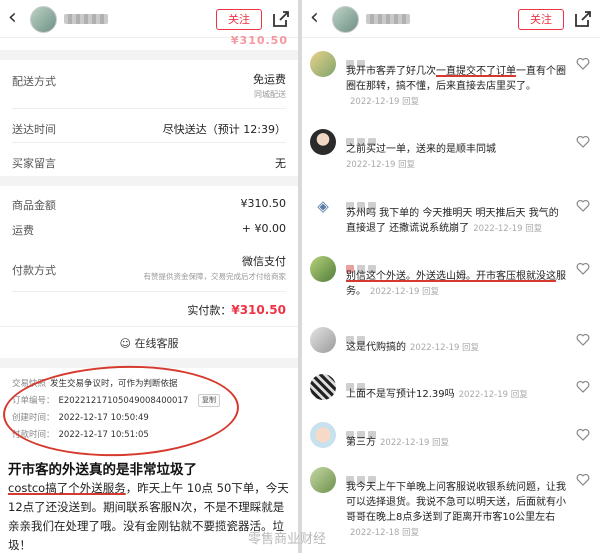 The height and width of the screenshot is (553, 600). I want to click on payment-method-label: 付款方式, so click(34, 270).